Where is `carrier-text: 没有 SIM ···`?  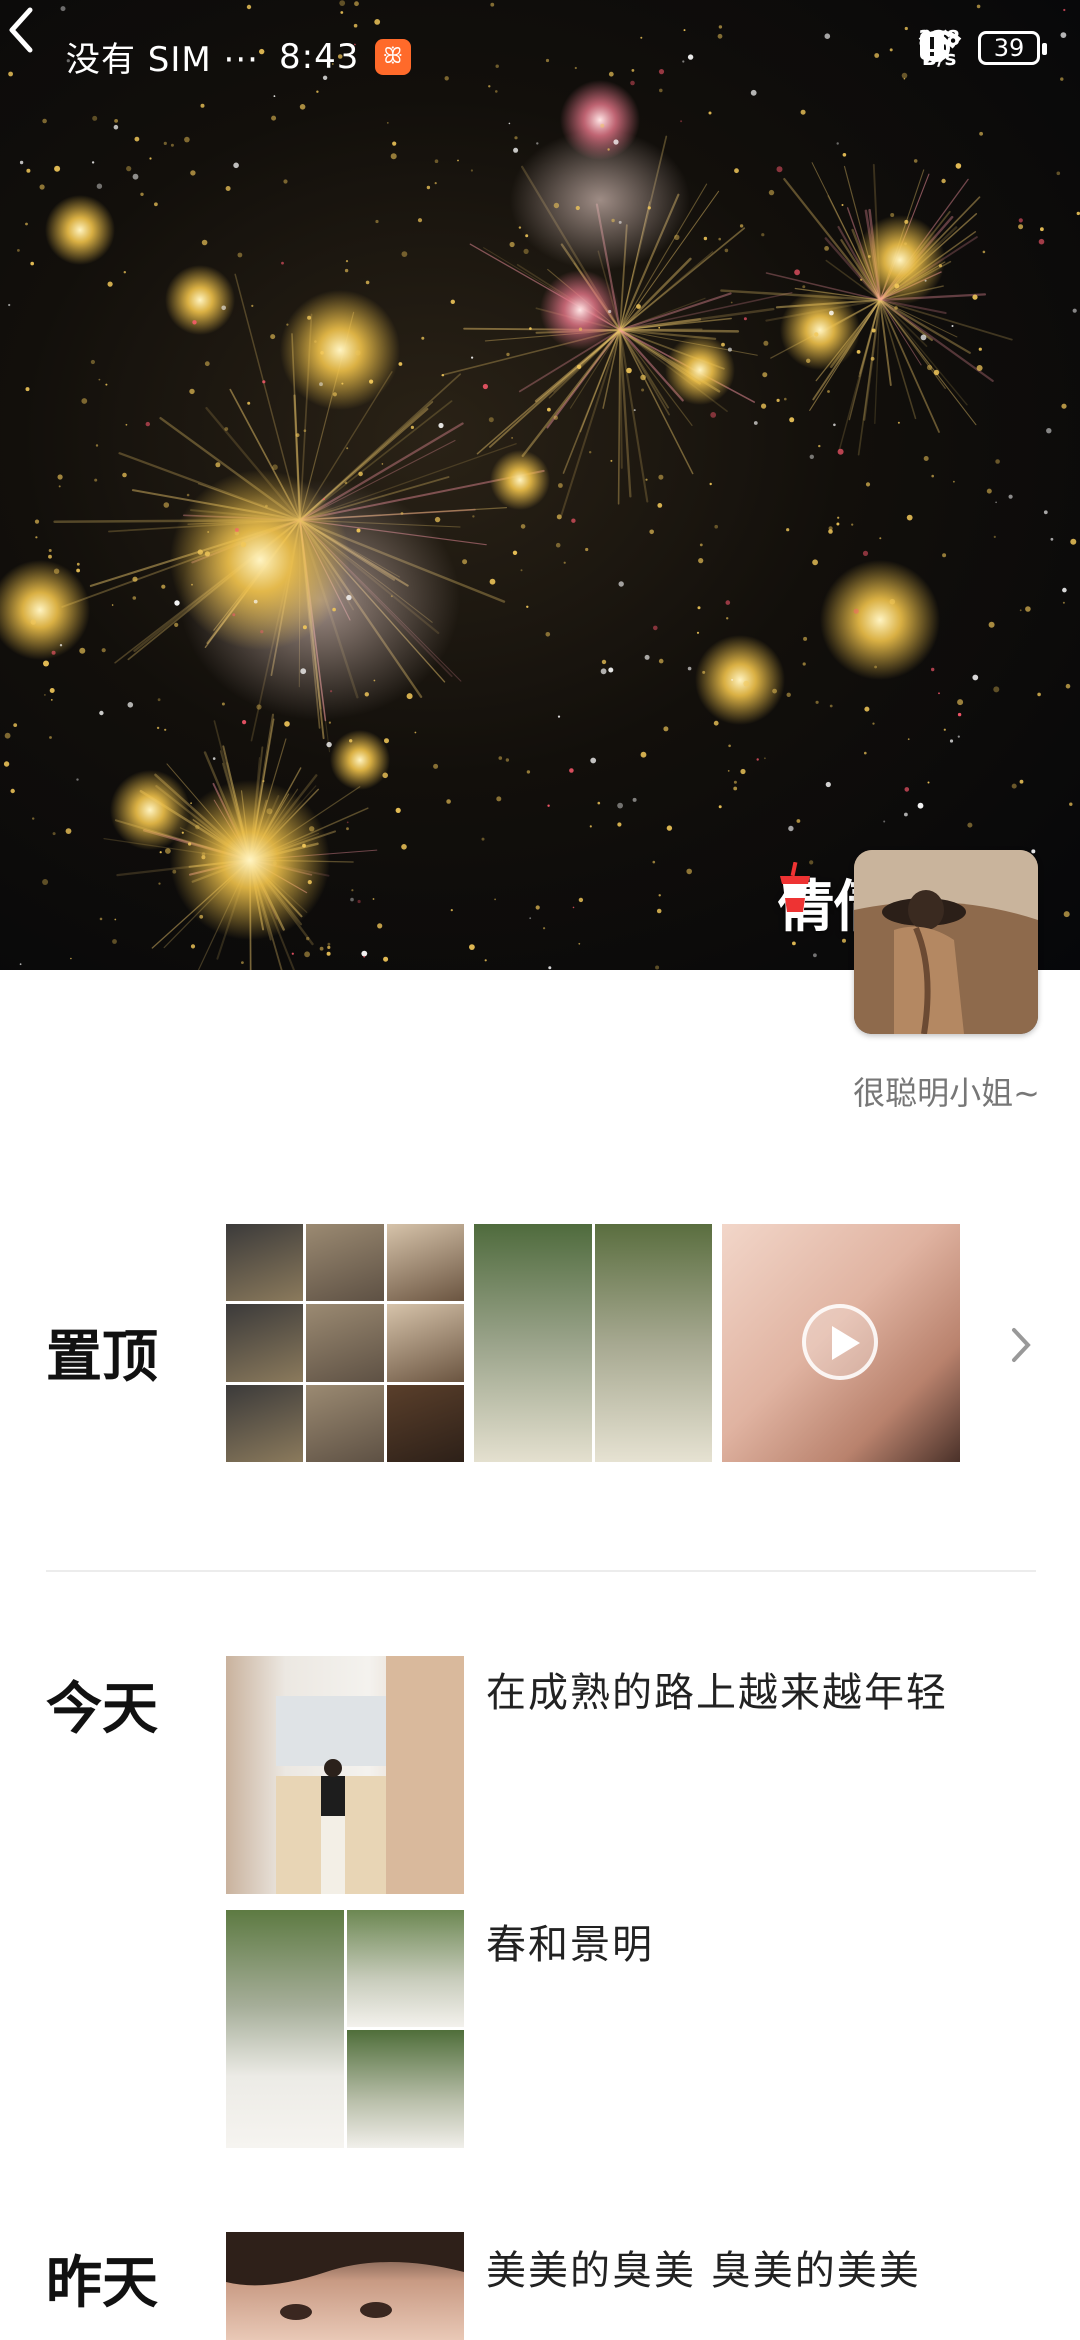
carrier-text: 没有 SIM ··· is located at coordinates (162, 60).